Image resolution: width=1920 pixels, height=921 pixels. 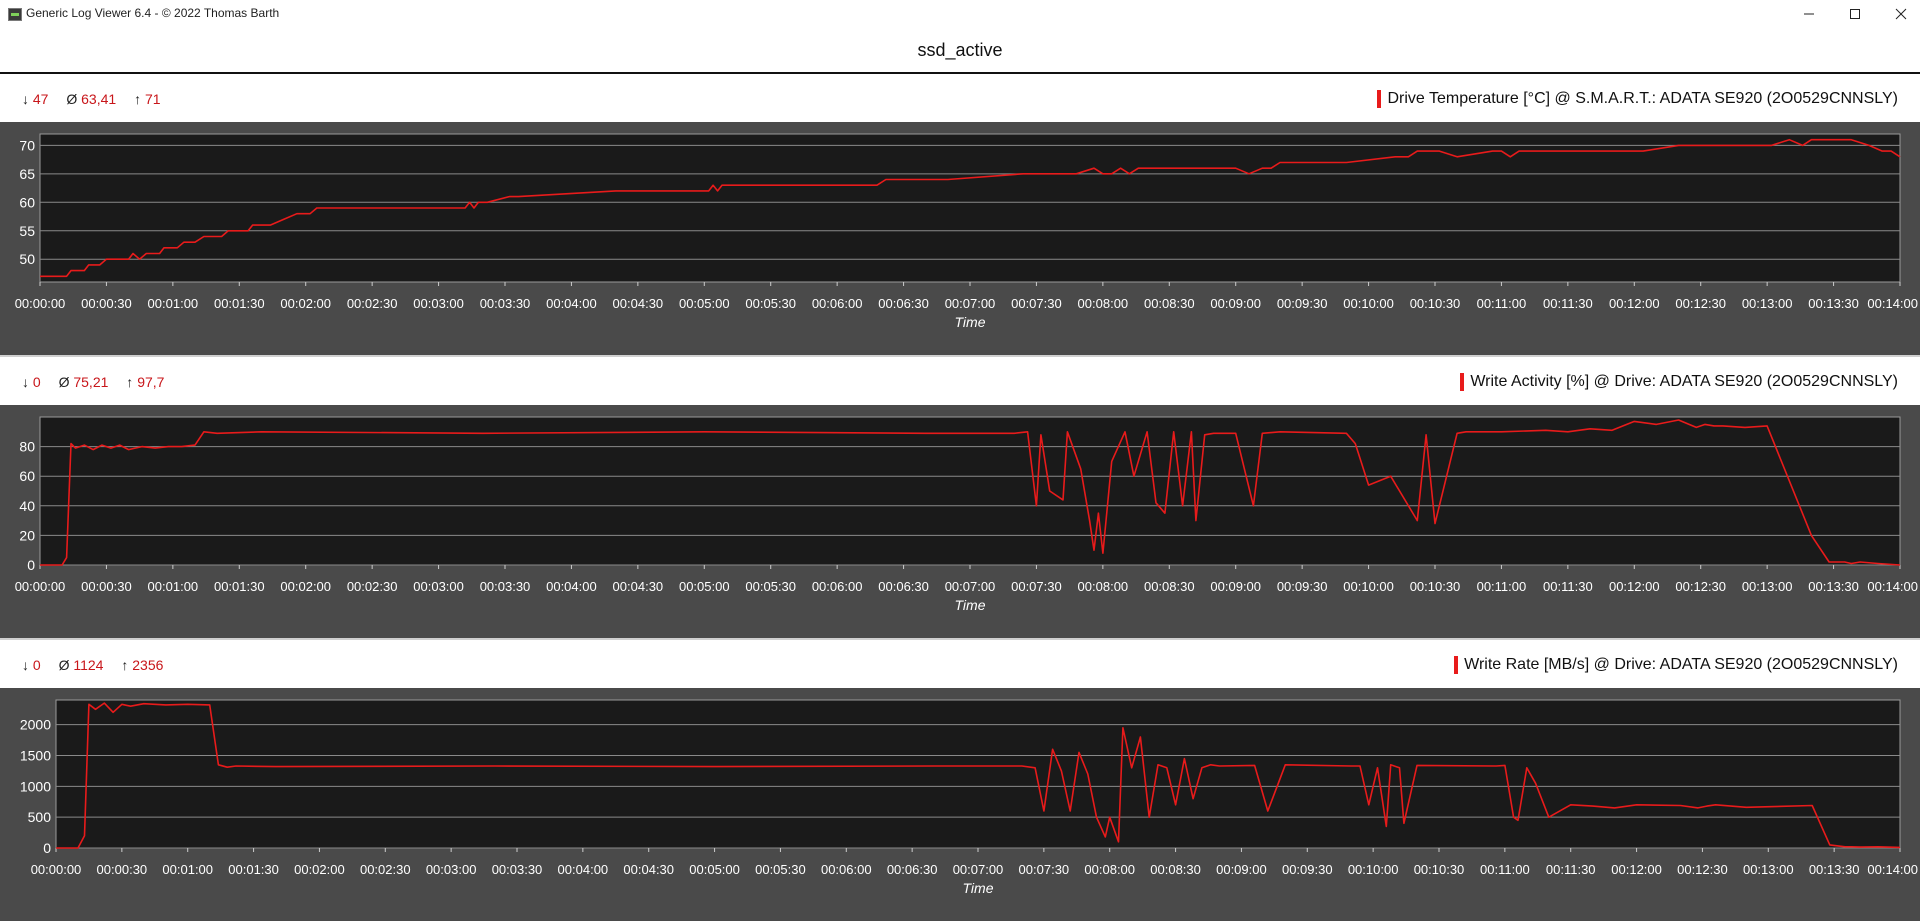 What do you see at coordinates (40, 817) in the screenshot?
I see `y-tick-label: 500` at bounding box center [40, 817].